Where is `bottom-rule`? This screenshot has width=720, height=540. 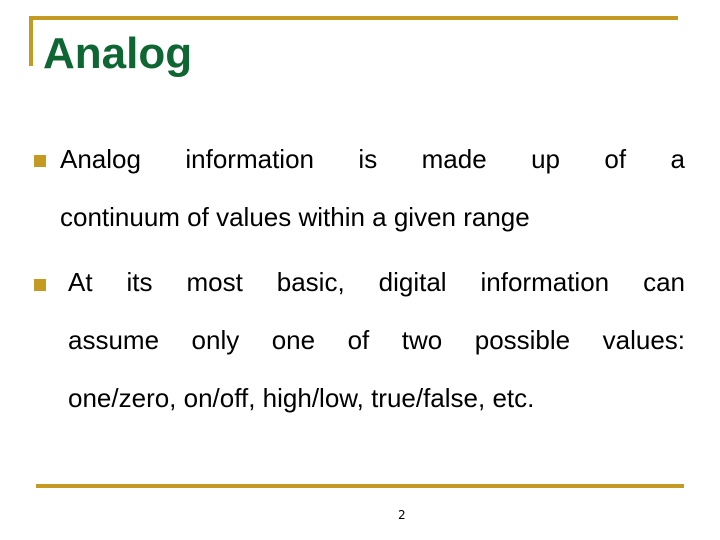 bottom-rule is located at coordinates (360, 486).